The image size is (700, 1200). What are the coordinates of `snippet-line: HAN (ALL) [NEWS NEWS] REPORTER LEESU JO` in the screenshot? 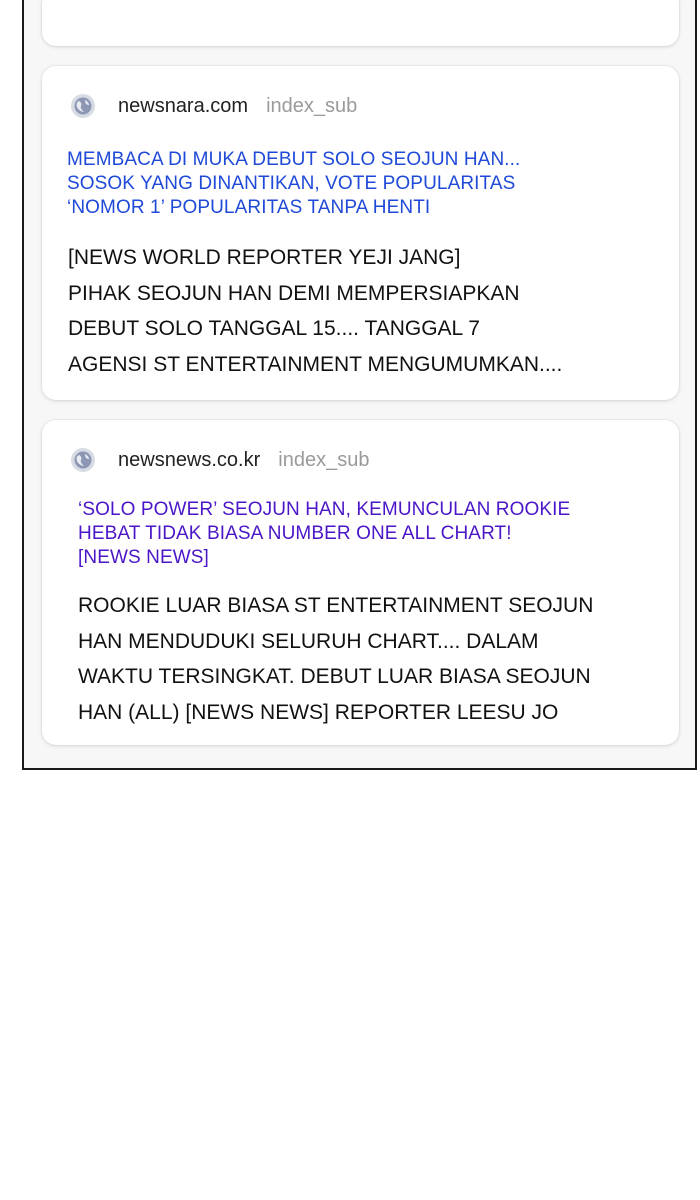 It's located at (318, 712).